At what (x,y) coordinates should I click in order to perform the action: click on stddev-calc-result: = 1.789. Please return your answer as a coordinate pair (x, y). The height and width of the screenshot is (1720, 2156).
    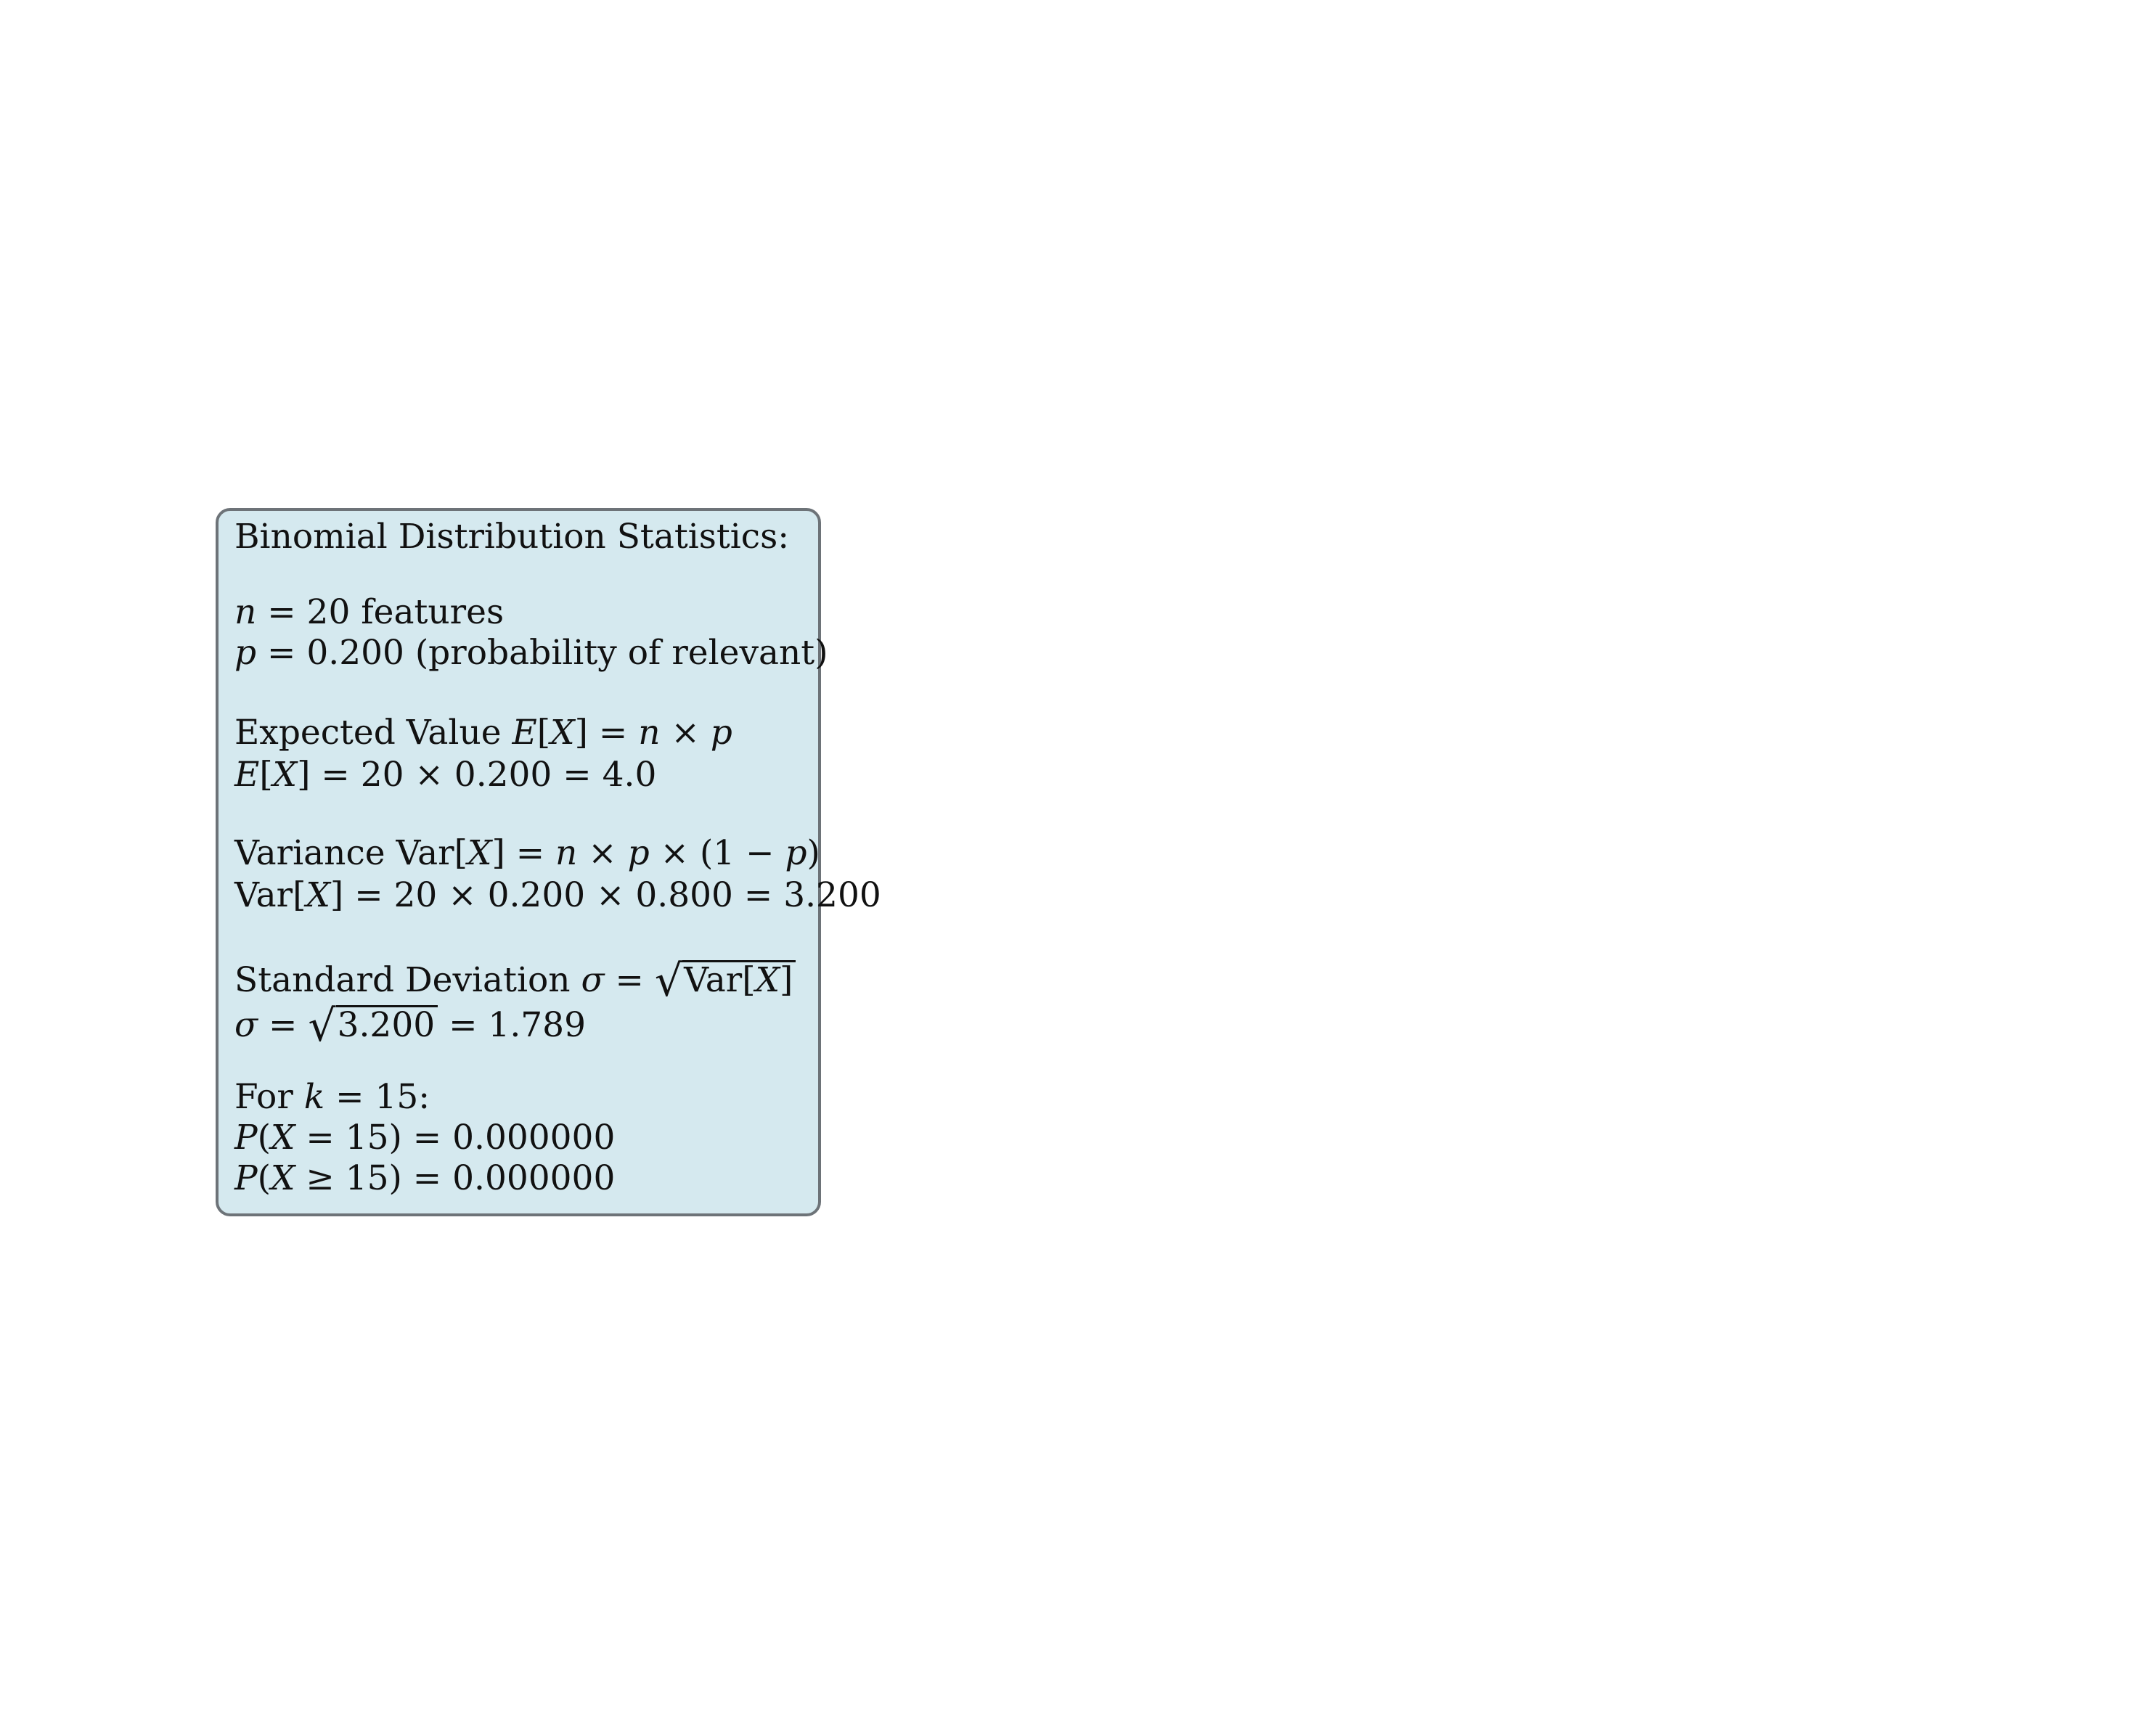
    Looking at the image, I should click on (512, 1025).